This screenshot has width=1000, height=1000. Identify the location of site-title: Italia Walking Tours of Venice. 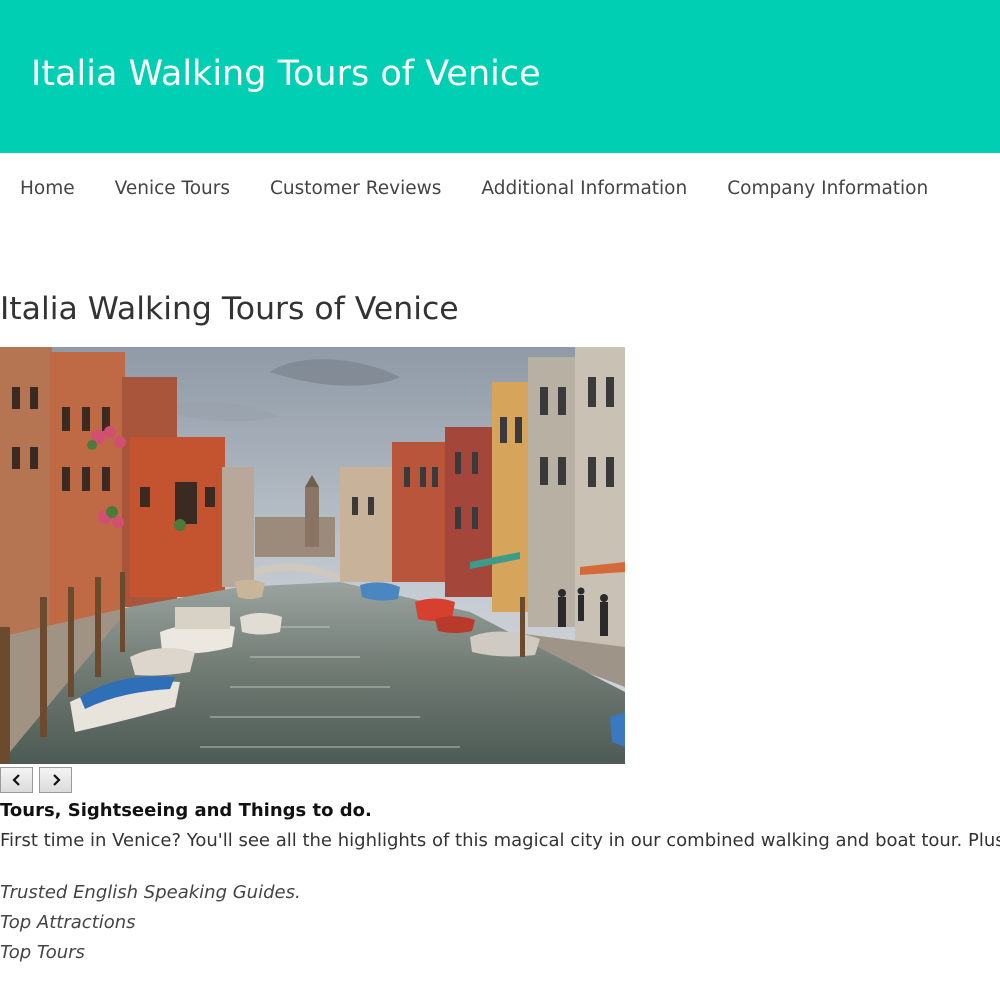
(286, 74).